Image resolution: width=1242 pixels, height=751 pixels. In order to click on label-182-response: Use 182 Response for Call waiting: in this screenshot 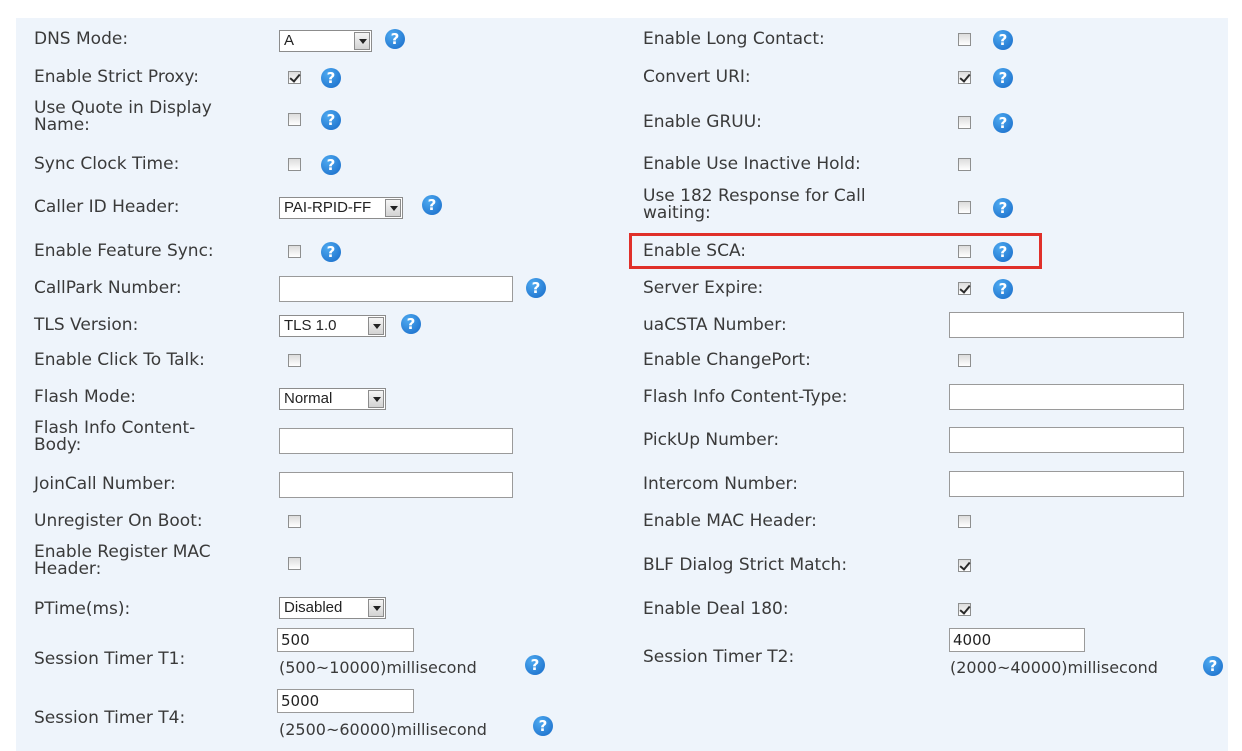, I will do `click(754, 204)`.